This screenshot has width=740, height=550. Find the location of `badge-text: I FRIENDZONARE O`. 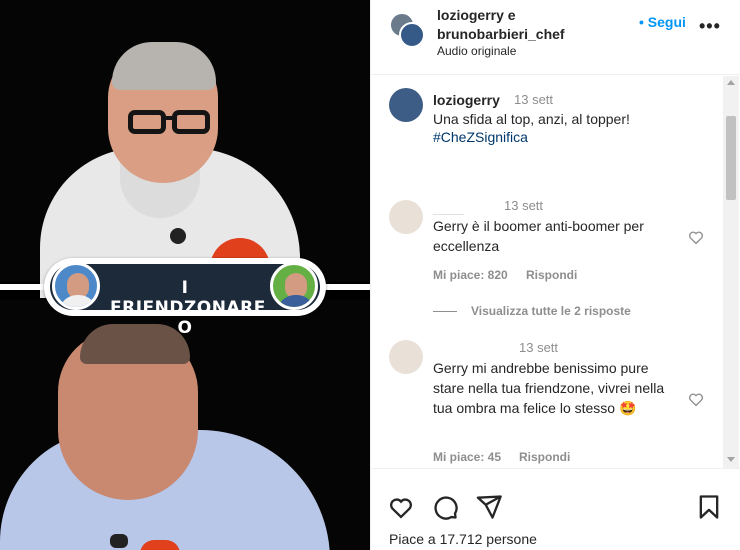

badge-text: I FRIENDZONARE O is located at coordinates (188, 308).